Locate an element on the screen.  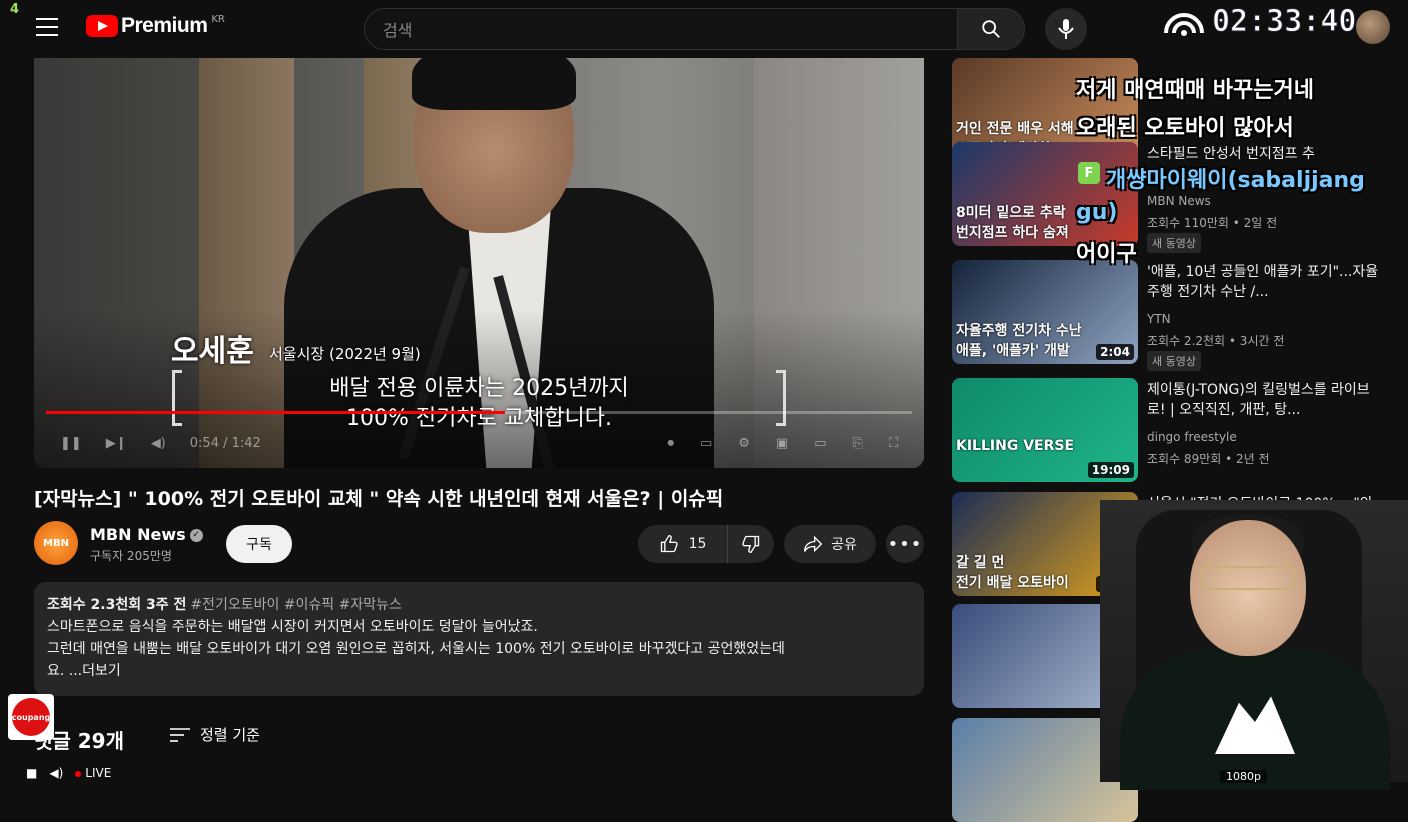
live-indicator: LIVE is located at coordinates (93, 773).